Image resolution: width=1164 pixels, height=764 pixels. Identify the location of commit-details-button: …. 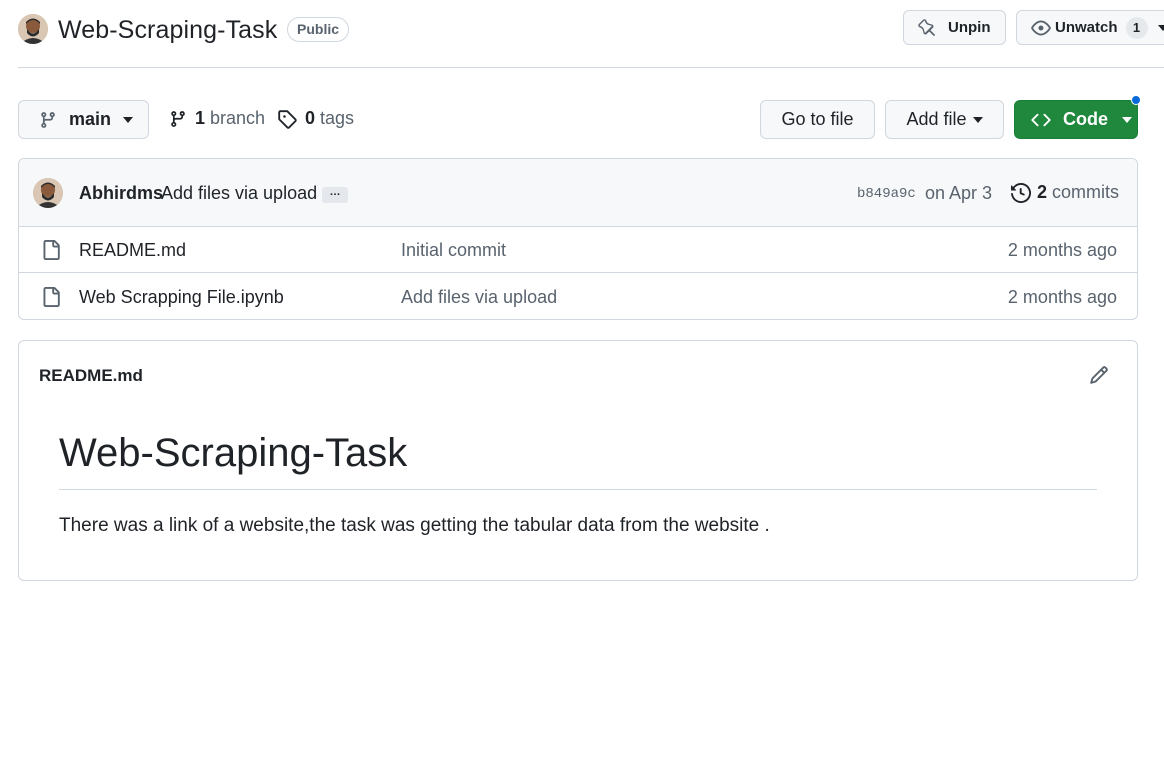
(335, 195).